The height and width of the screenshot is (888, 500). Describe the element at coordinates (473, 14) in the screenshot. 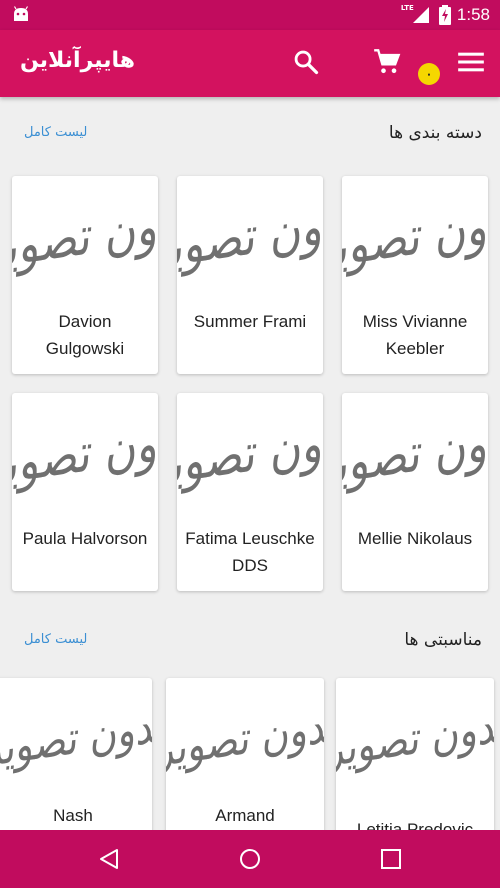

I see `clock: 1:58` at that location.